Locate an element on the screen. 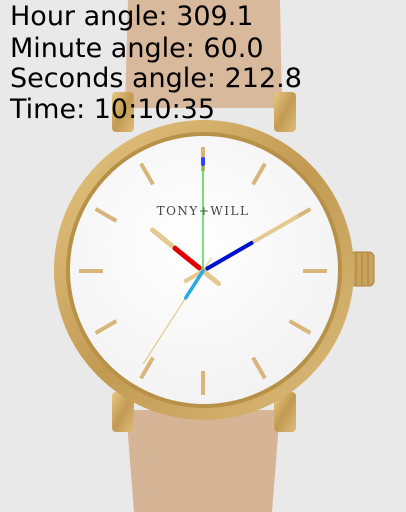 This screenshot has width=406, height=512. seconds-angle-readout: Seconds angle: 212.8 is located at coordinates (156, 78).